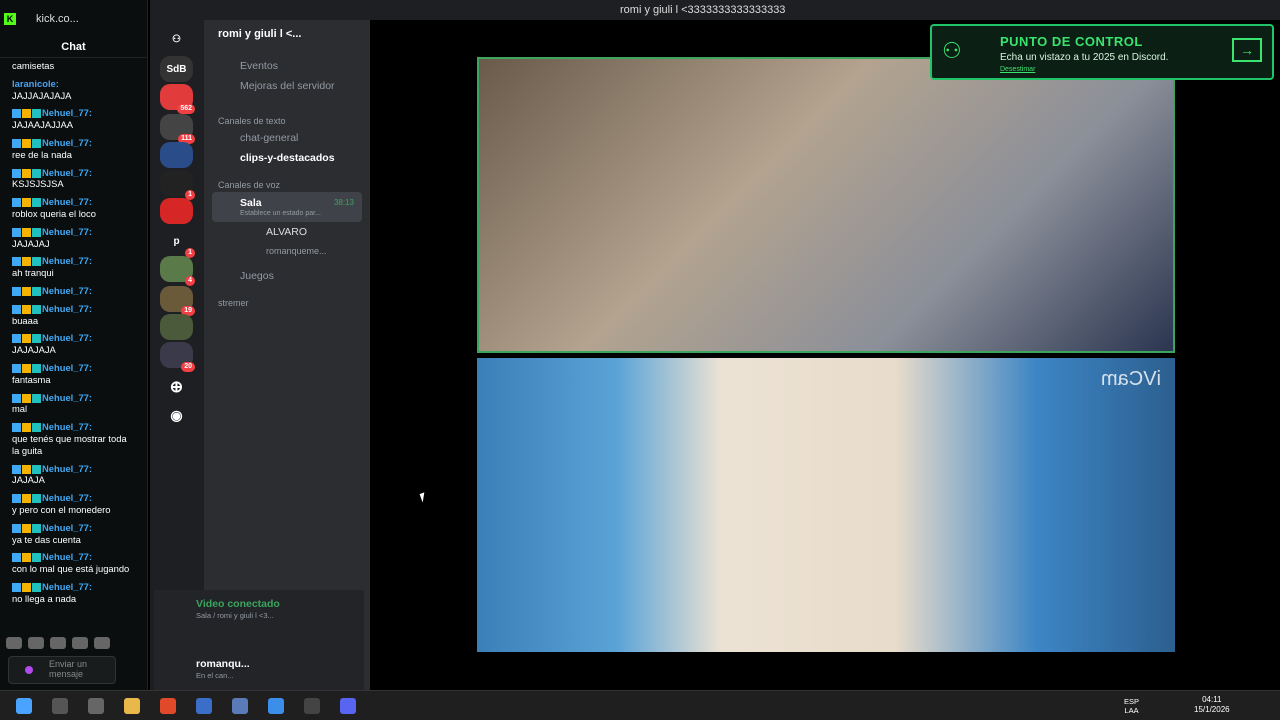 The width and height of the screenshot is (1280, 720). I want to click on stremer-category: stremer, so click(233, 303).